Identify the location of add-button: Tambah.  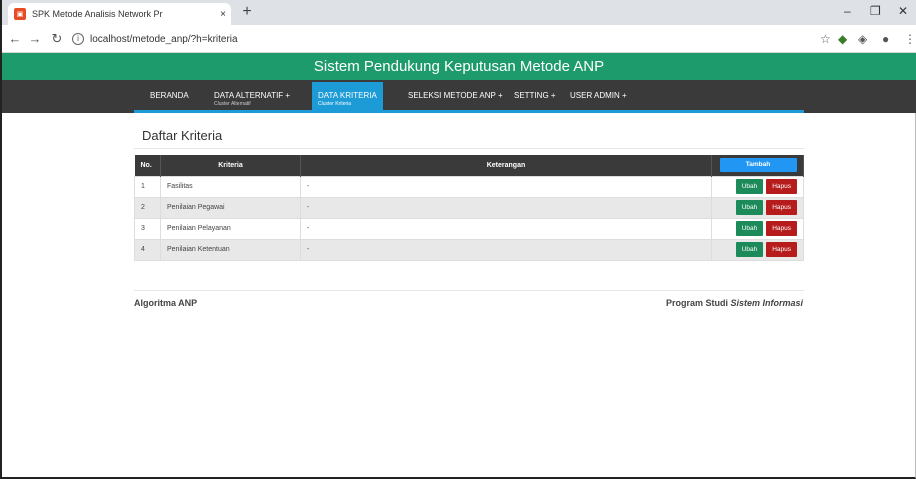
(758, 165).